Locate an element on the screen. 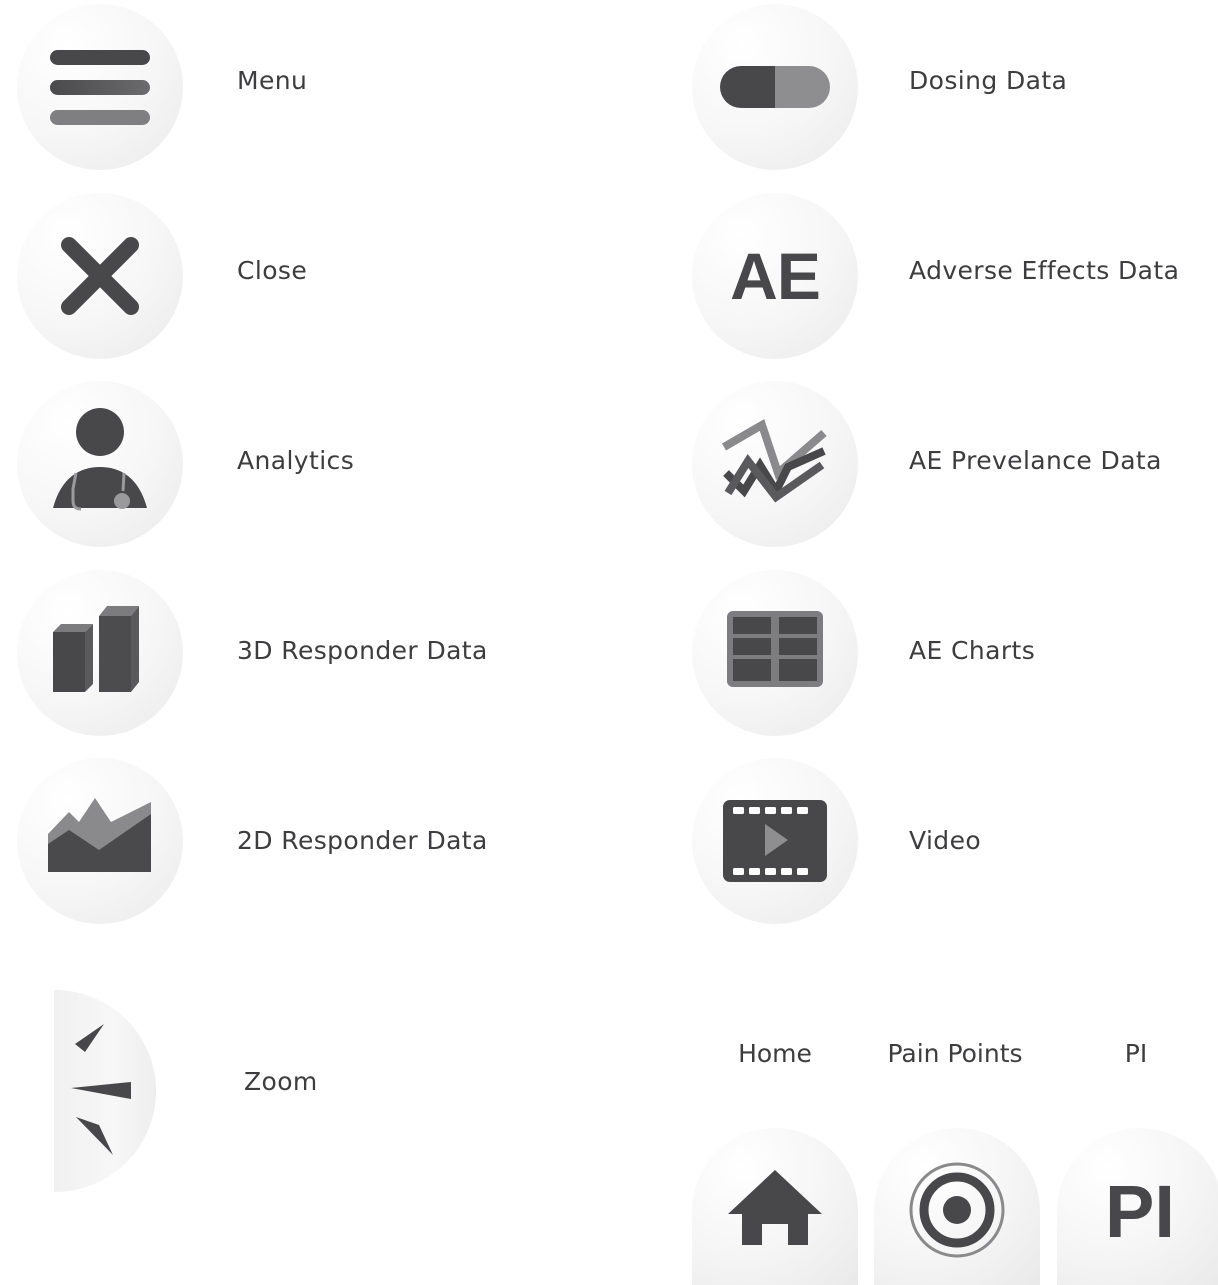 The height and width of the screenshot is (1285, 1218). tab-pain-points is located at coordinates (957, 1206).